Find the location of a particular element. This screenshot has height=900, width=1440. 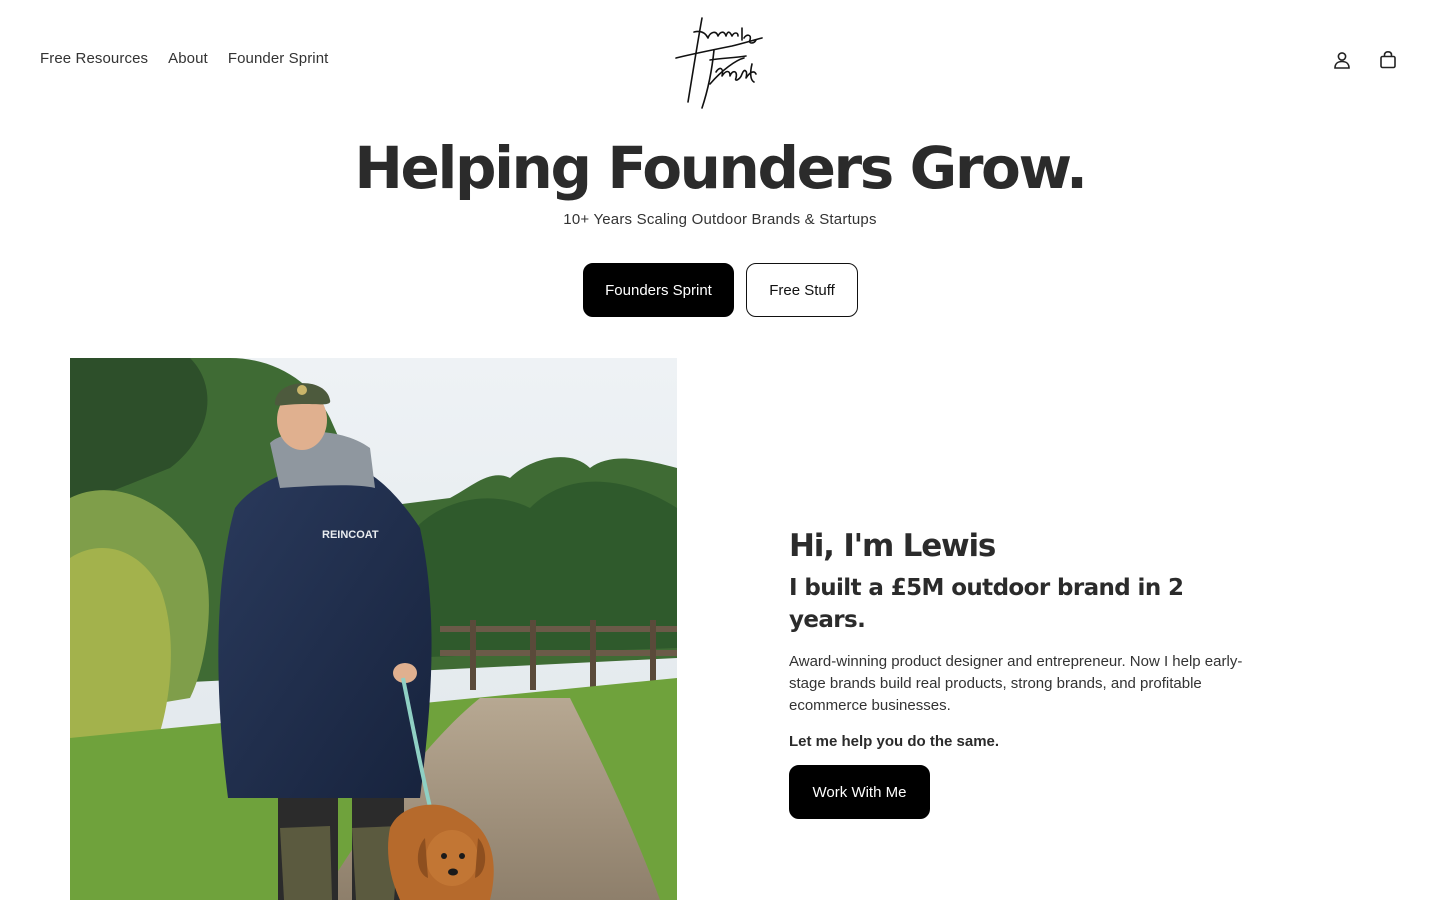

account-icon is located at coordinates (1342, 60).